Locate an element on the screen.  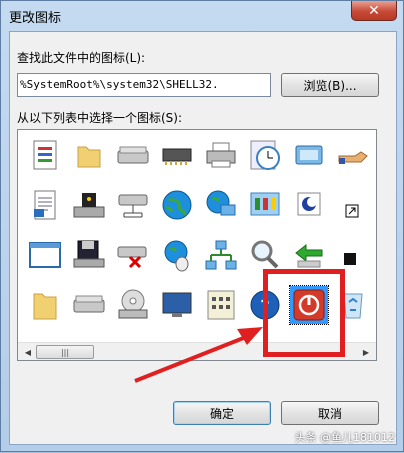
globe-mouse-icon is located at coordinates (177, 255).